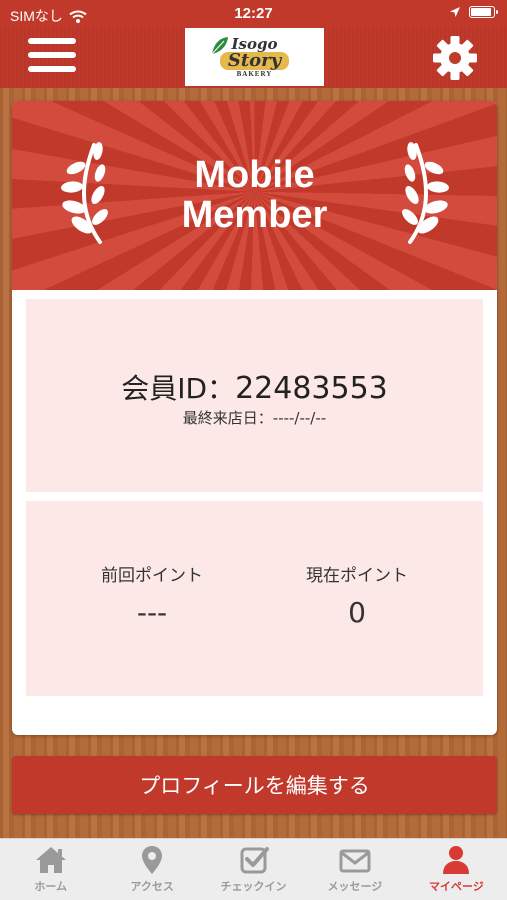 This screenshot has height=900, width=507. I want to click on logo-sub: BAKERY, so click(254, 73).